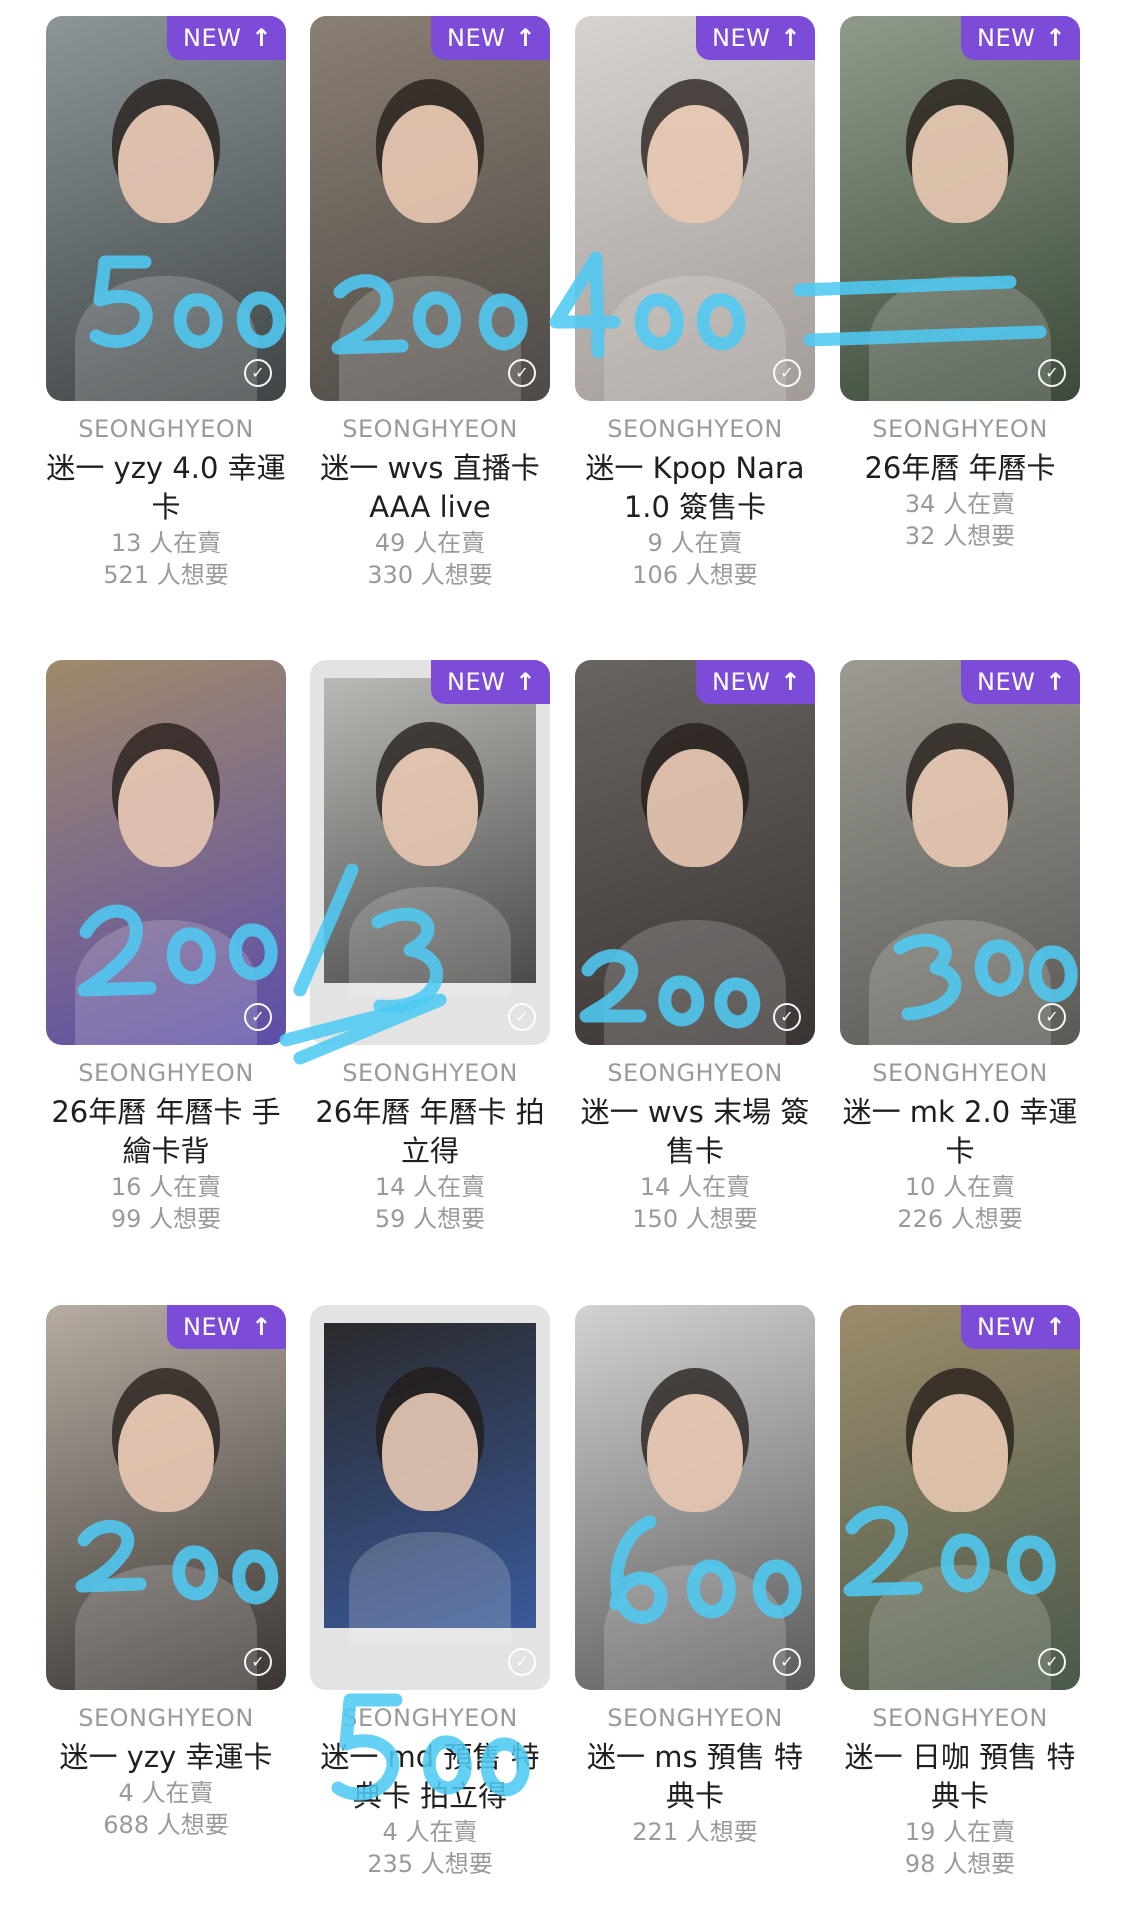 The width and height of the screenshot is (1126, 1919). What do you see at coordinates (695, 1219) in the screenshot?
I see `wanted-count: 150 人想要` at bounding box center [695, 1219].